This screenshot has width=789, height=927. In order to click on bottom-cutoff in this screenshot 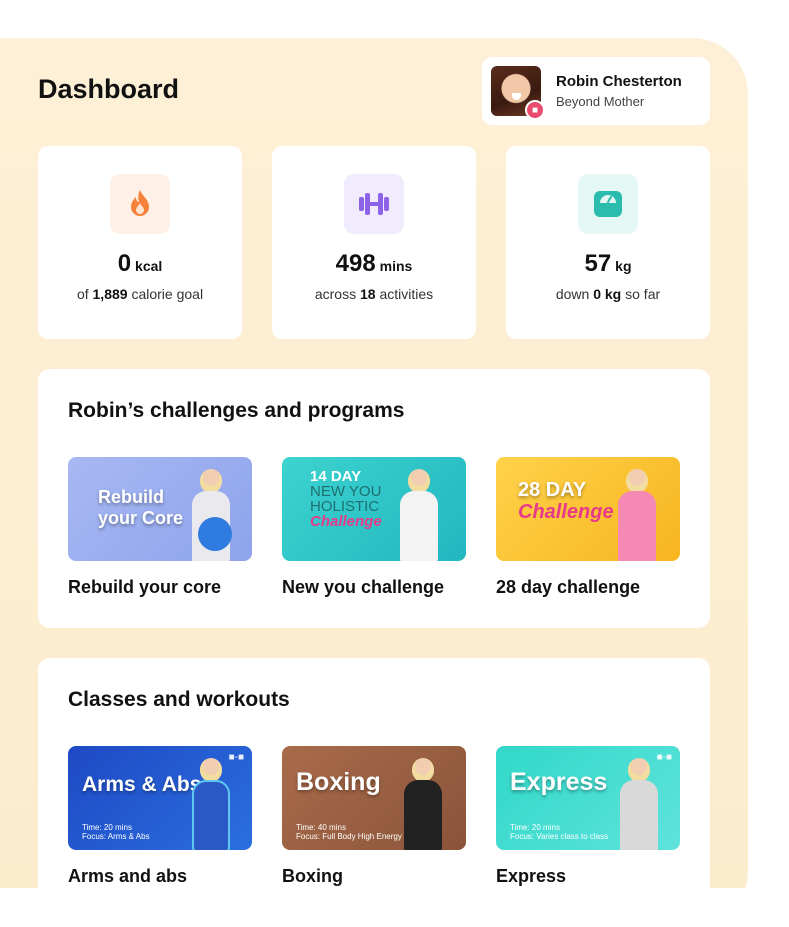, I will do `click(394, 907)`.